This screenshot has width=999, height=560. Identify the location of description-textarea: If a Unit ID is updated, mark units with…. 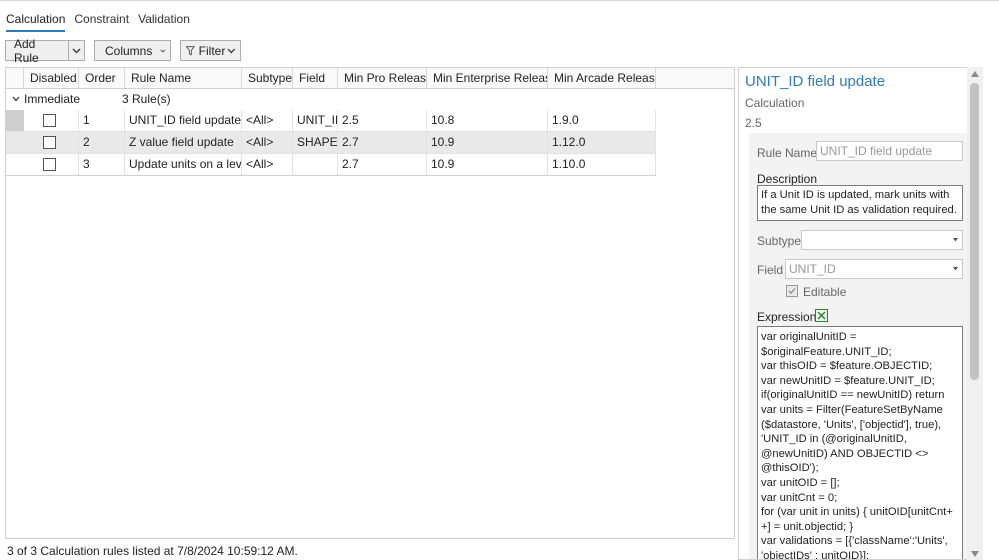
(860, 203).